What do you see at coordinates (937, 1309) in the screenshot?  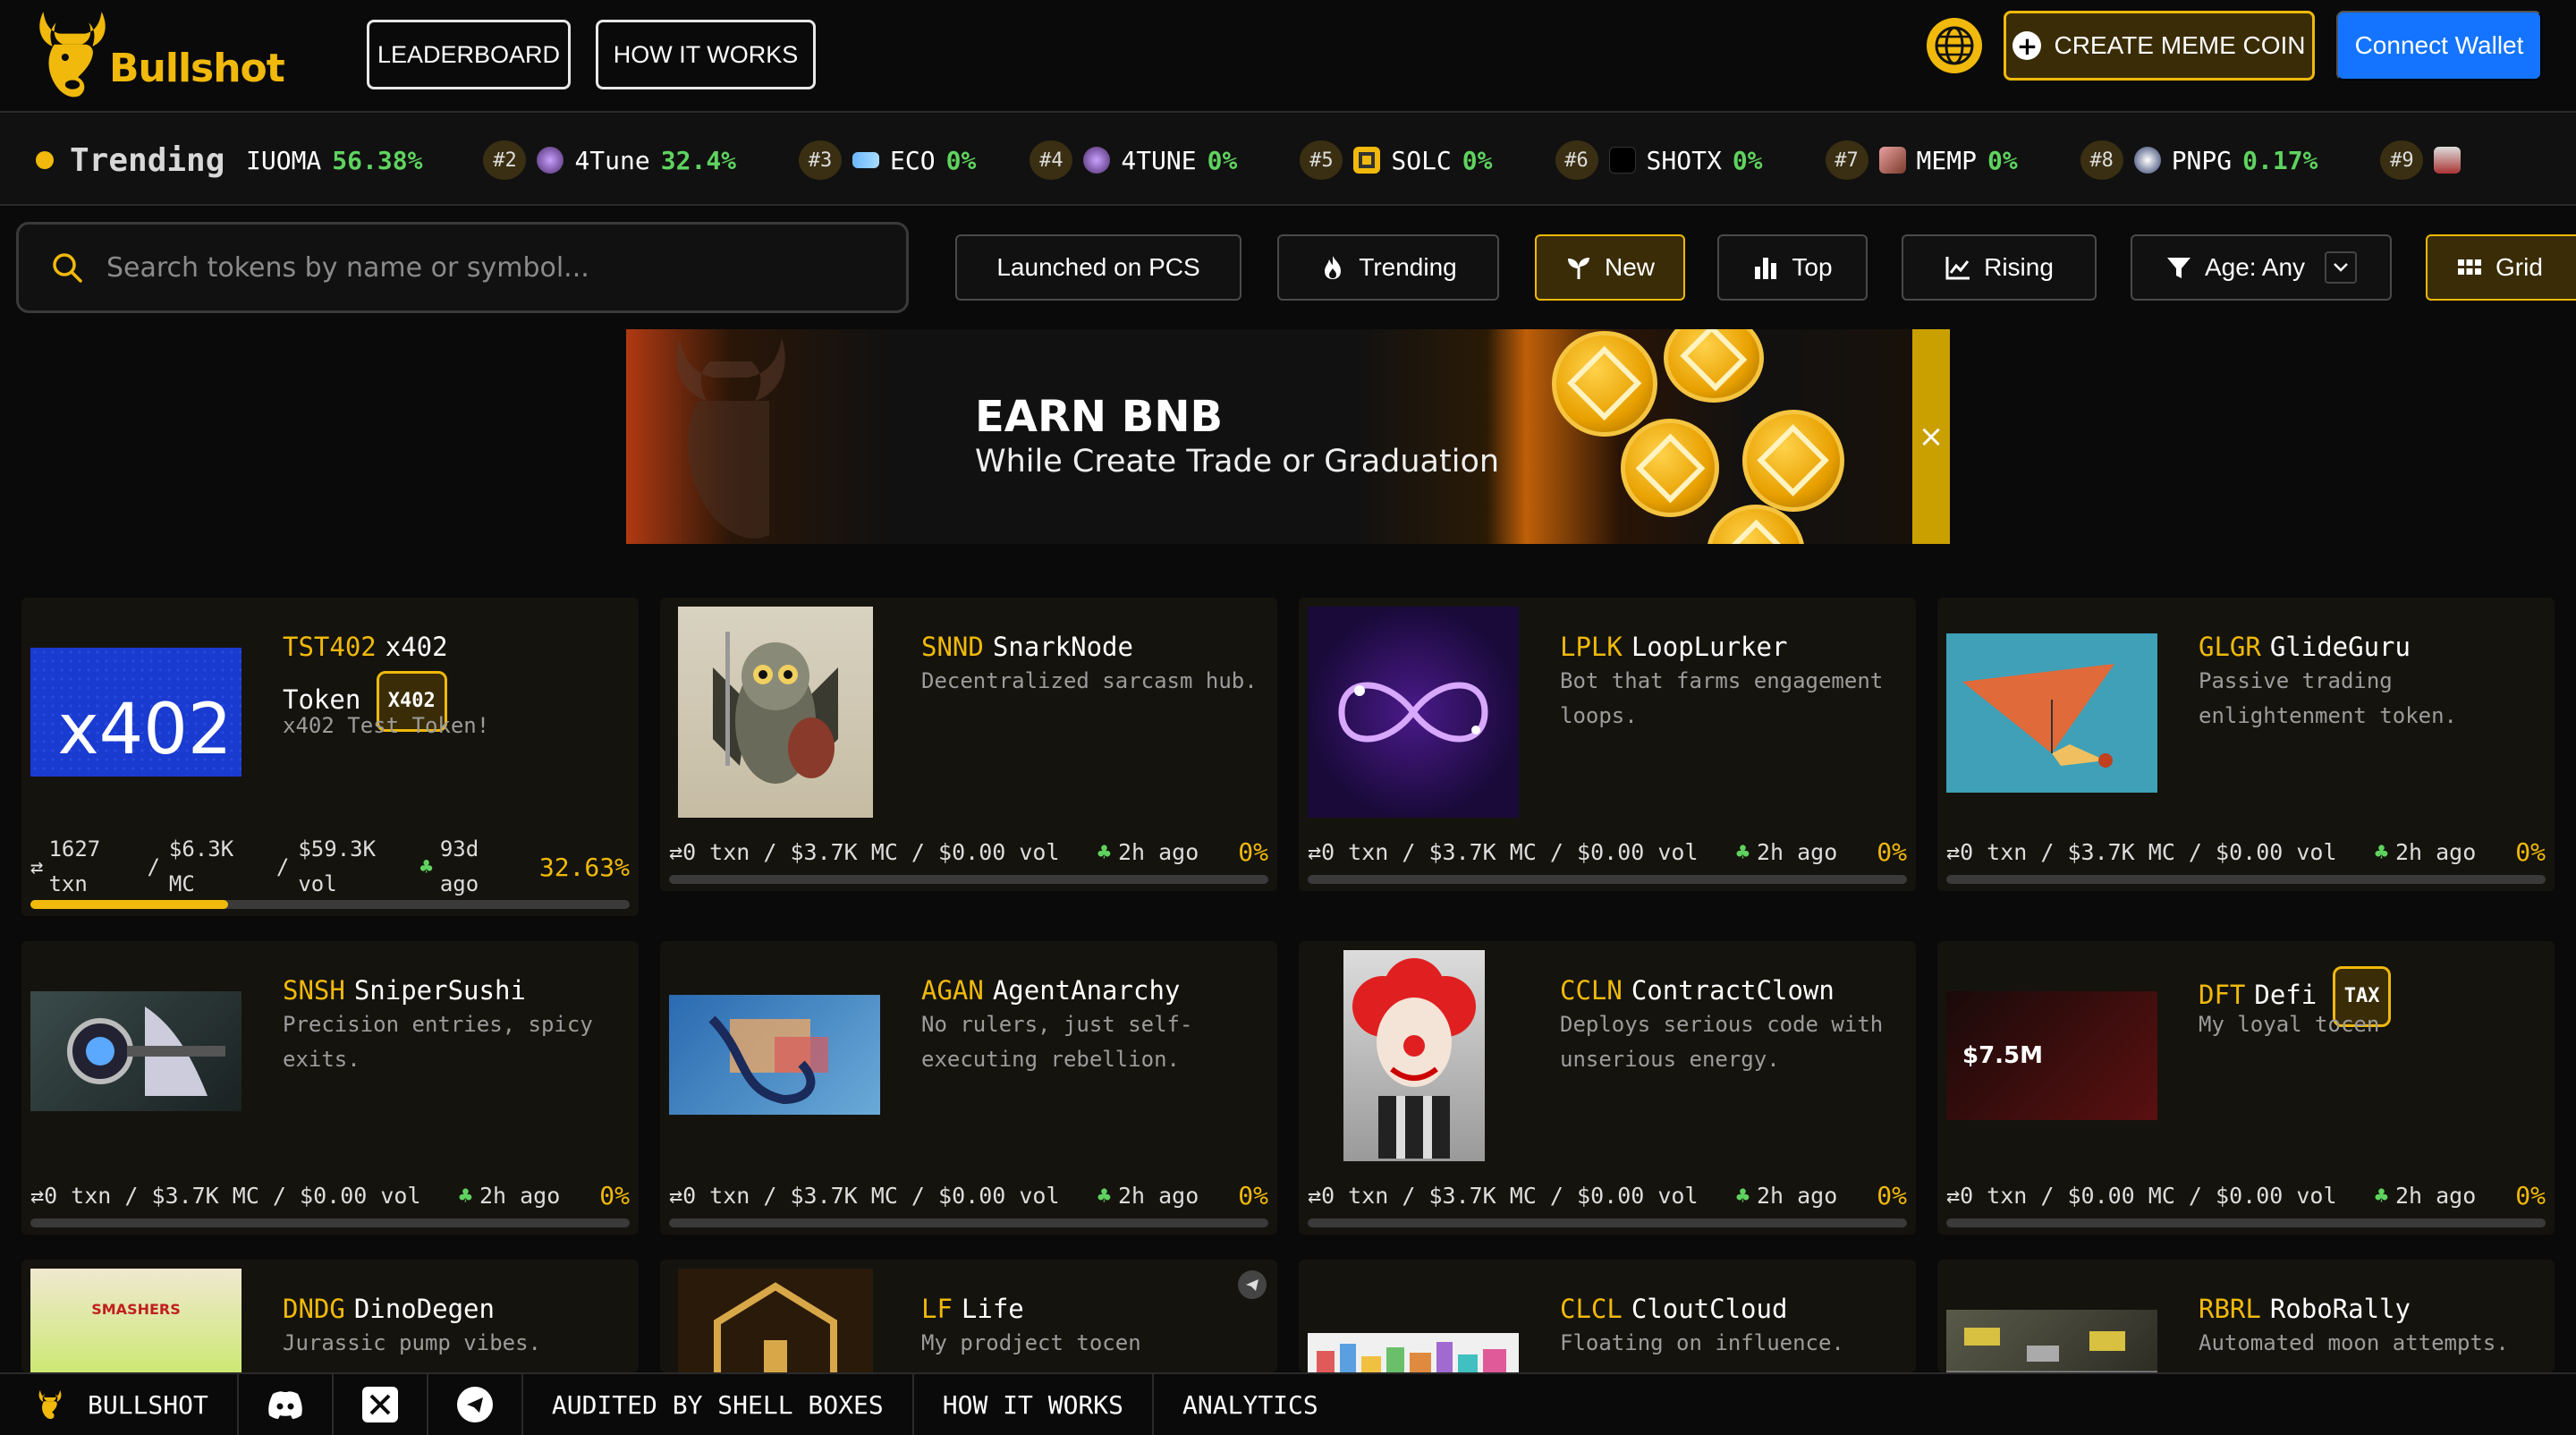 I see `token-symbol: LF` at bounding box center [937, 1309].